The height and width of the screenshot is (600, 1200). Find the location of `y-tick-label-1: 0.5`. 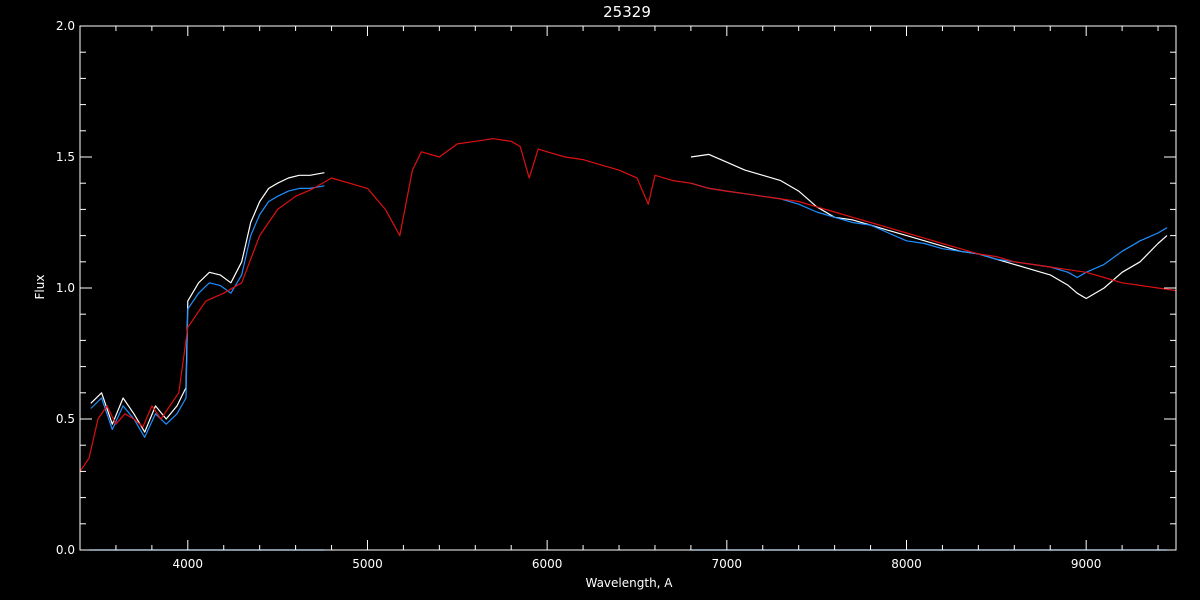

y-tick-label-1: 0.5 is located at coordinates (65, 419).